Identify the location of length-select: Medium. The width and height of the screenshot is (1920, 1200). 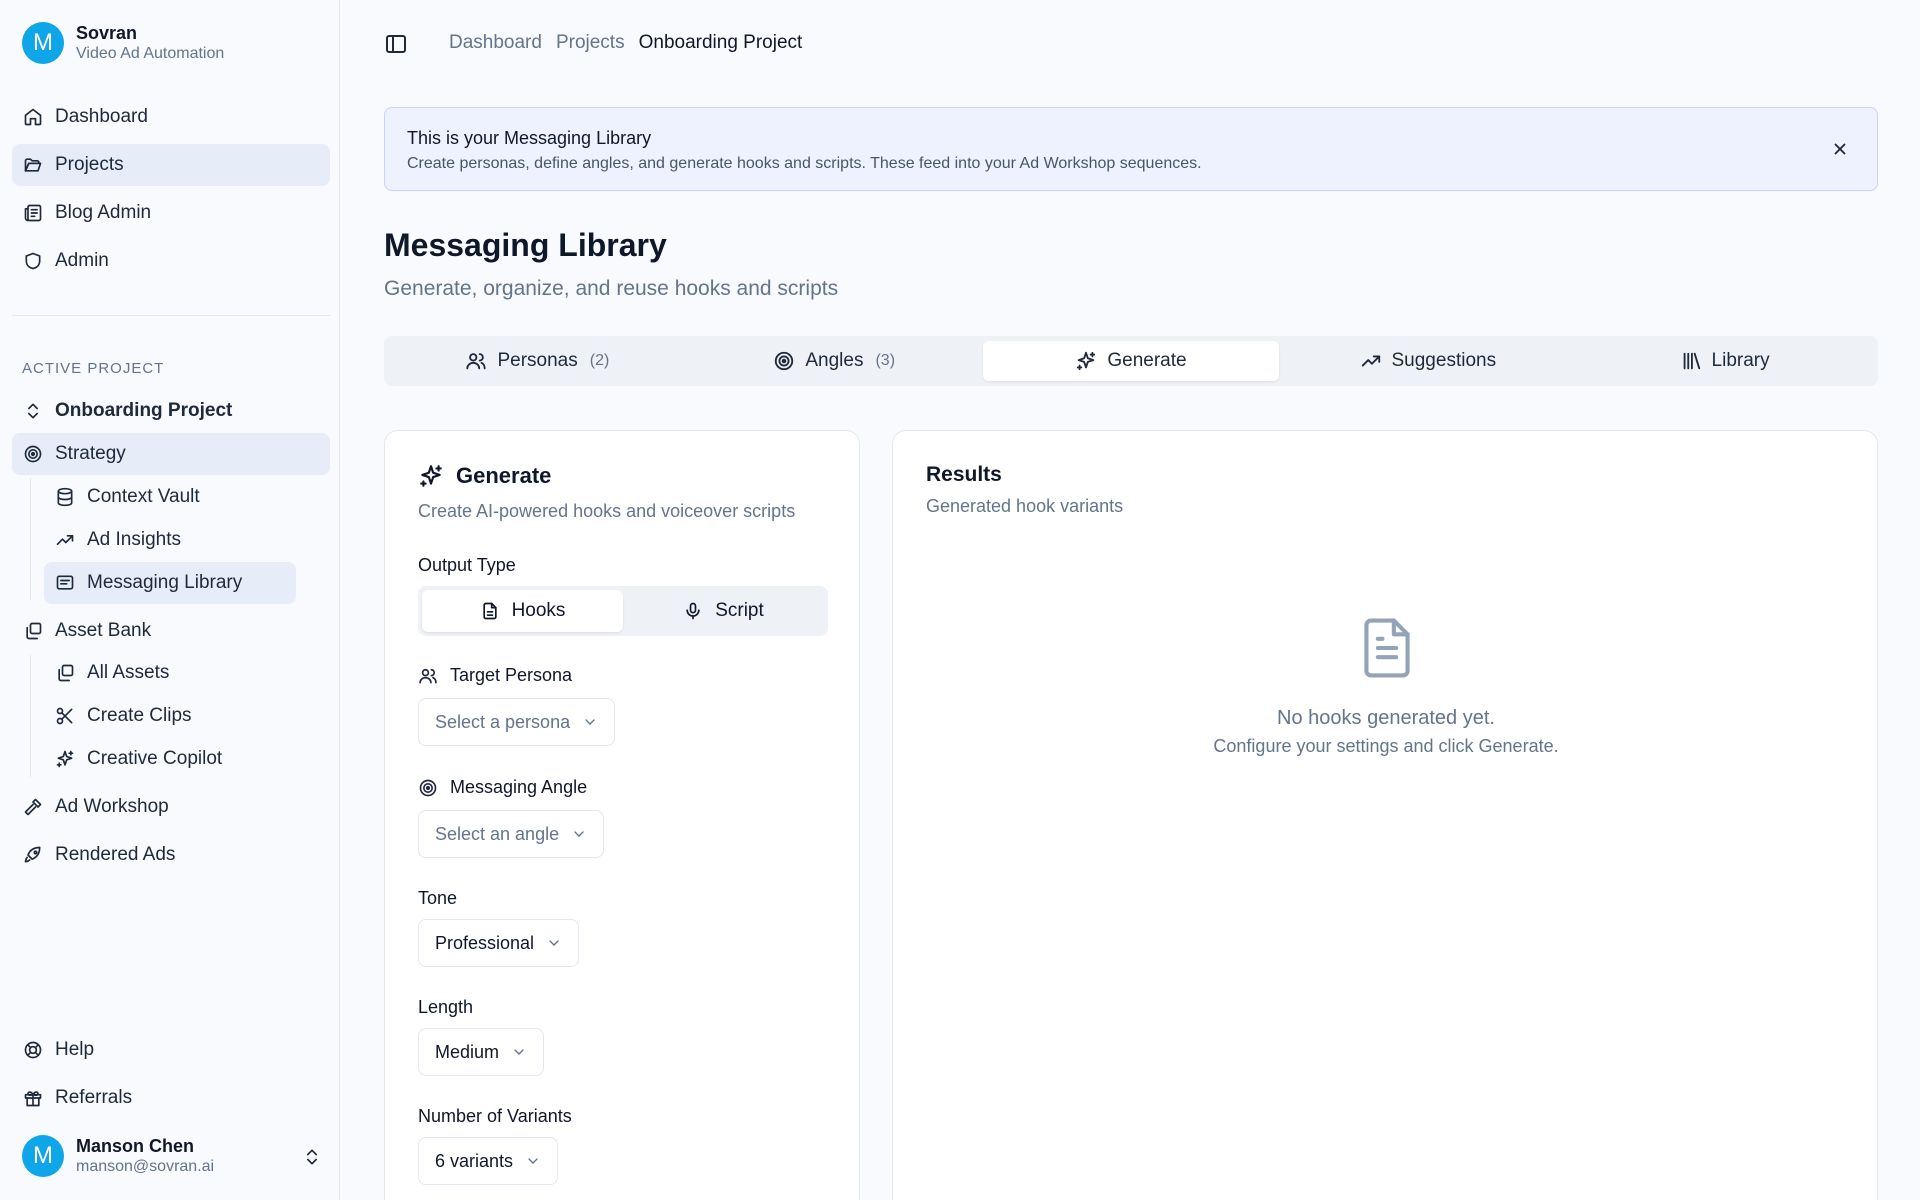
(481, 1052).